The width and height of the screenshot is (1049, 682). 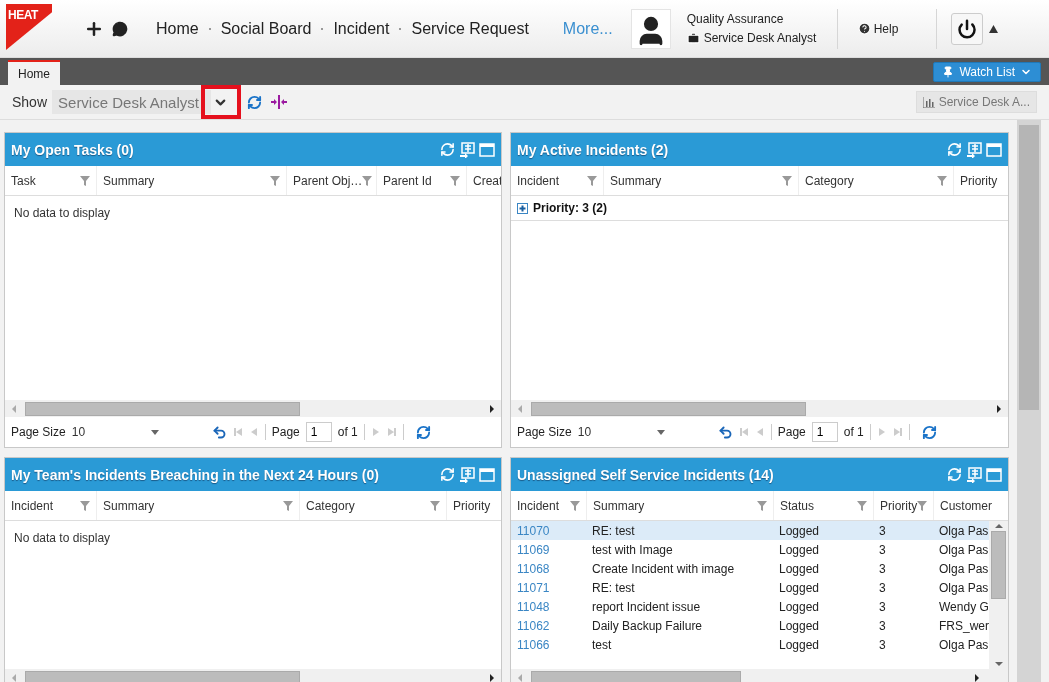 I want to click on table-row: 11066 test Logged 3 Olga Pas, so click(x=750, y=644).